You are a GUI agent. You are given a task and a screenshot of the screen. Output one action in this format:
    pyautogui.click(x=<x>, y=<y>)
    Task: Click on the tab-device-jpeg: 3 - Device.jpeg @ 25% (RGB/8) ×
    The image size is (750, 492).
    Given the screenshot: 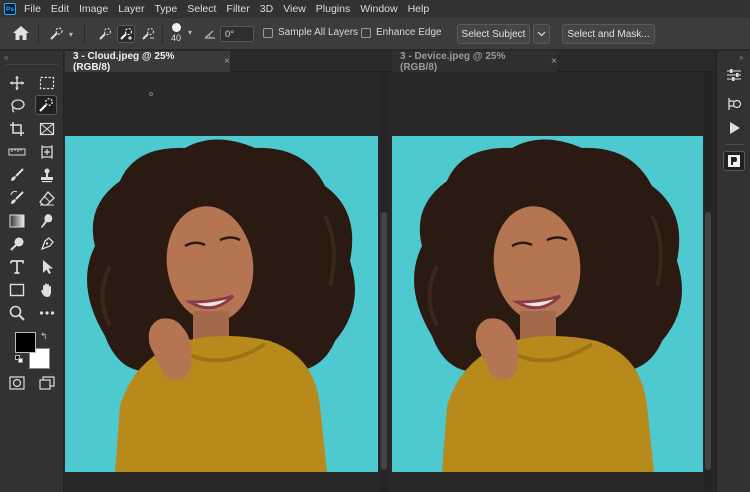 What is the action you would take?
    pyautogui.click(x=474, y=61)
    